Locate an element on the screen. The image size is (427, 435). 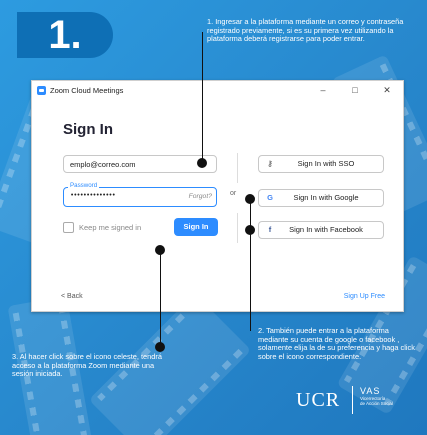
vas-logo: VAS Vicerrectoría de Acción Social is located at coordinates (376, 396).